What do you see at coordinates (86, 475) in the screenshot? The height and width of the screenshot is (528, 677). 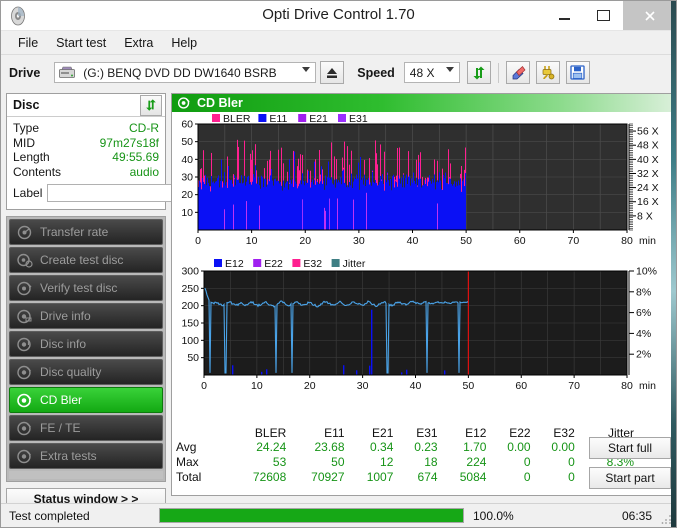 I see `nav-list-footer` at bounding box center [86, 475].